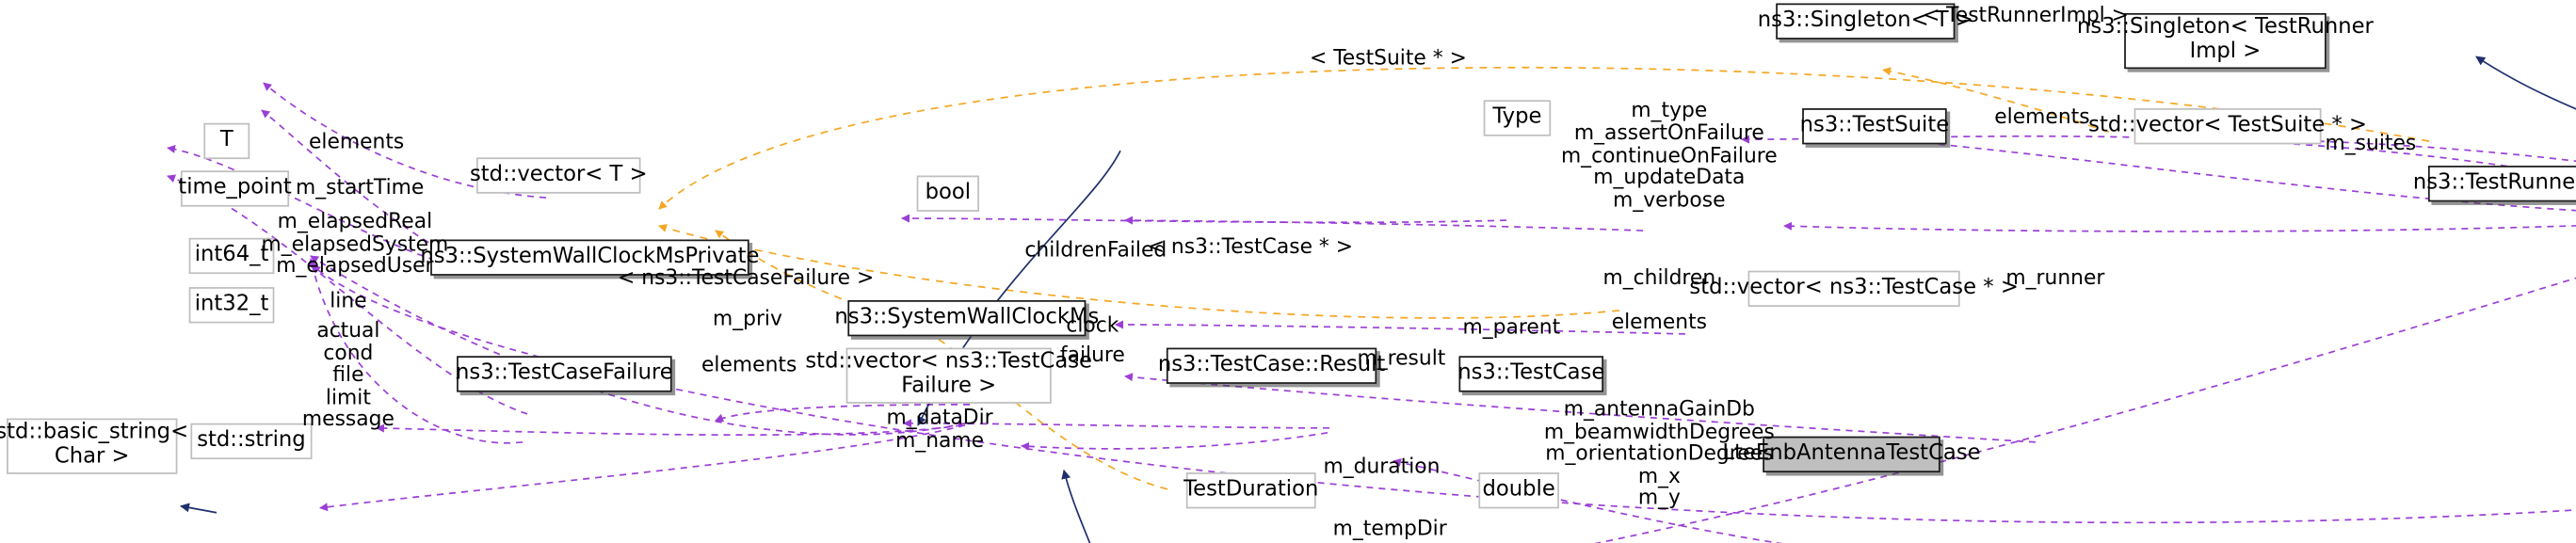 This screenshot has height=543, width=2576. What do you see at coordinates (347, 374) in the screenshot?
I see `edge-label-failure-fields: actual cond file limit message` at bounding box center [347, 374].